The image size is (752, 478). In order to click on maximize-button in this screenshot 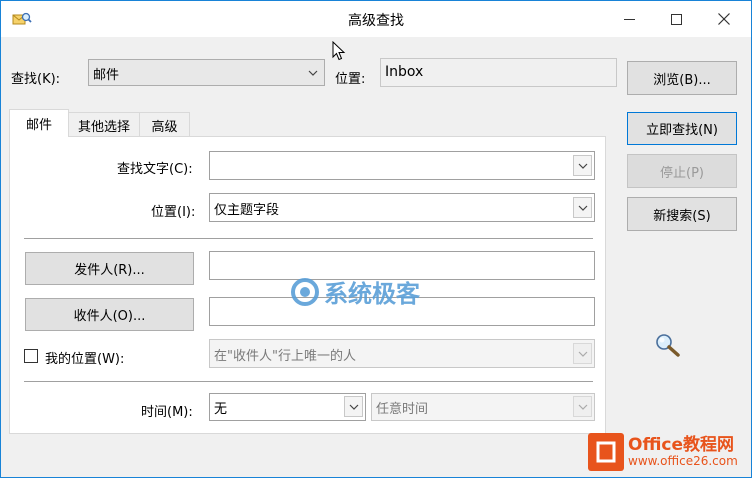, I will do `click(676, 19)`.